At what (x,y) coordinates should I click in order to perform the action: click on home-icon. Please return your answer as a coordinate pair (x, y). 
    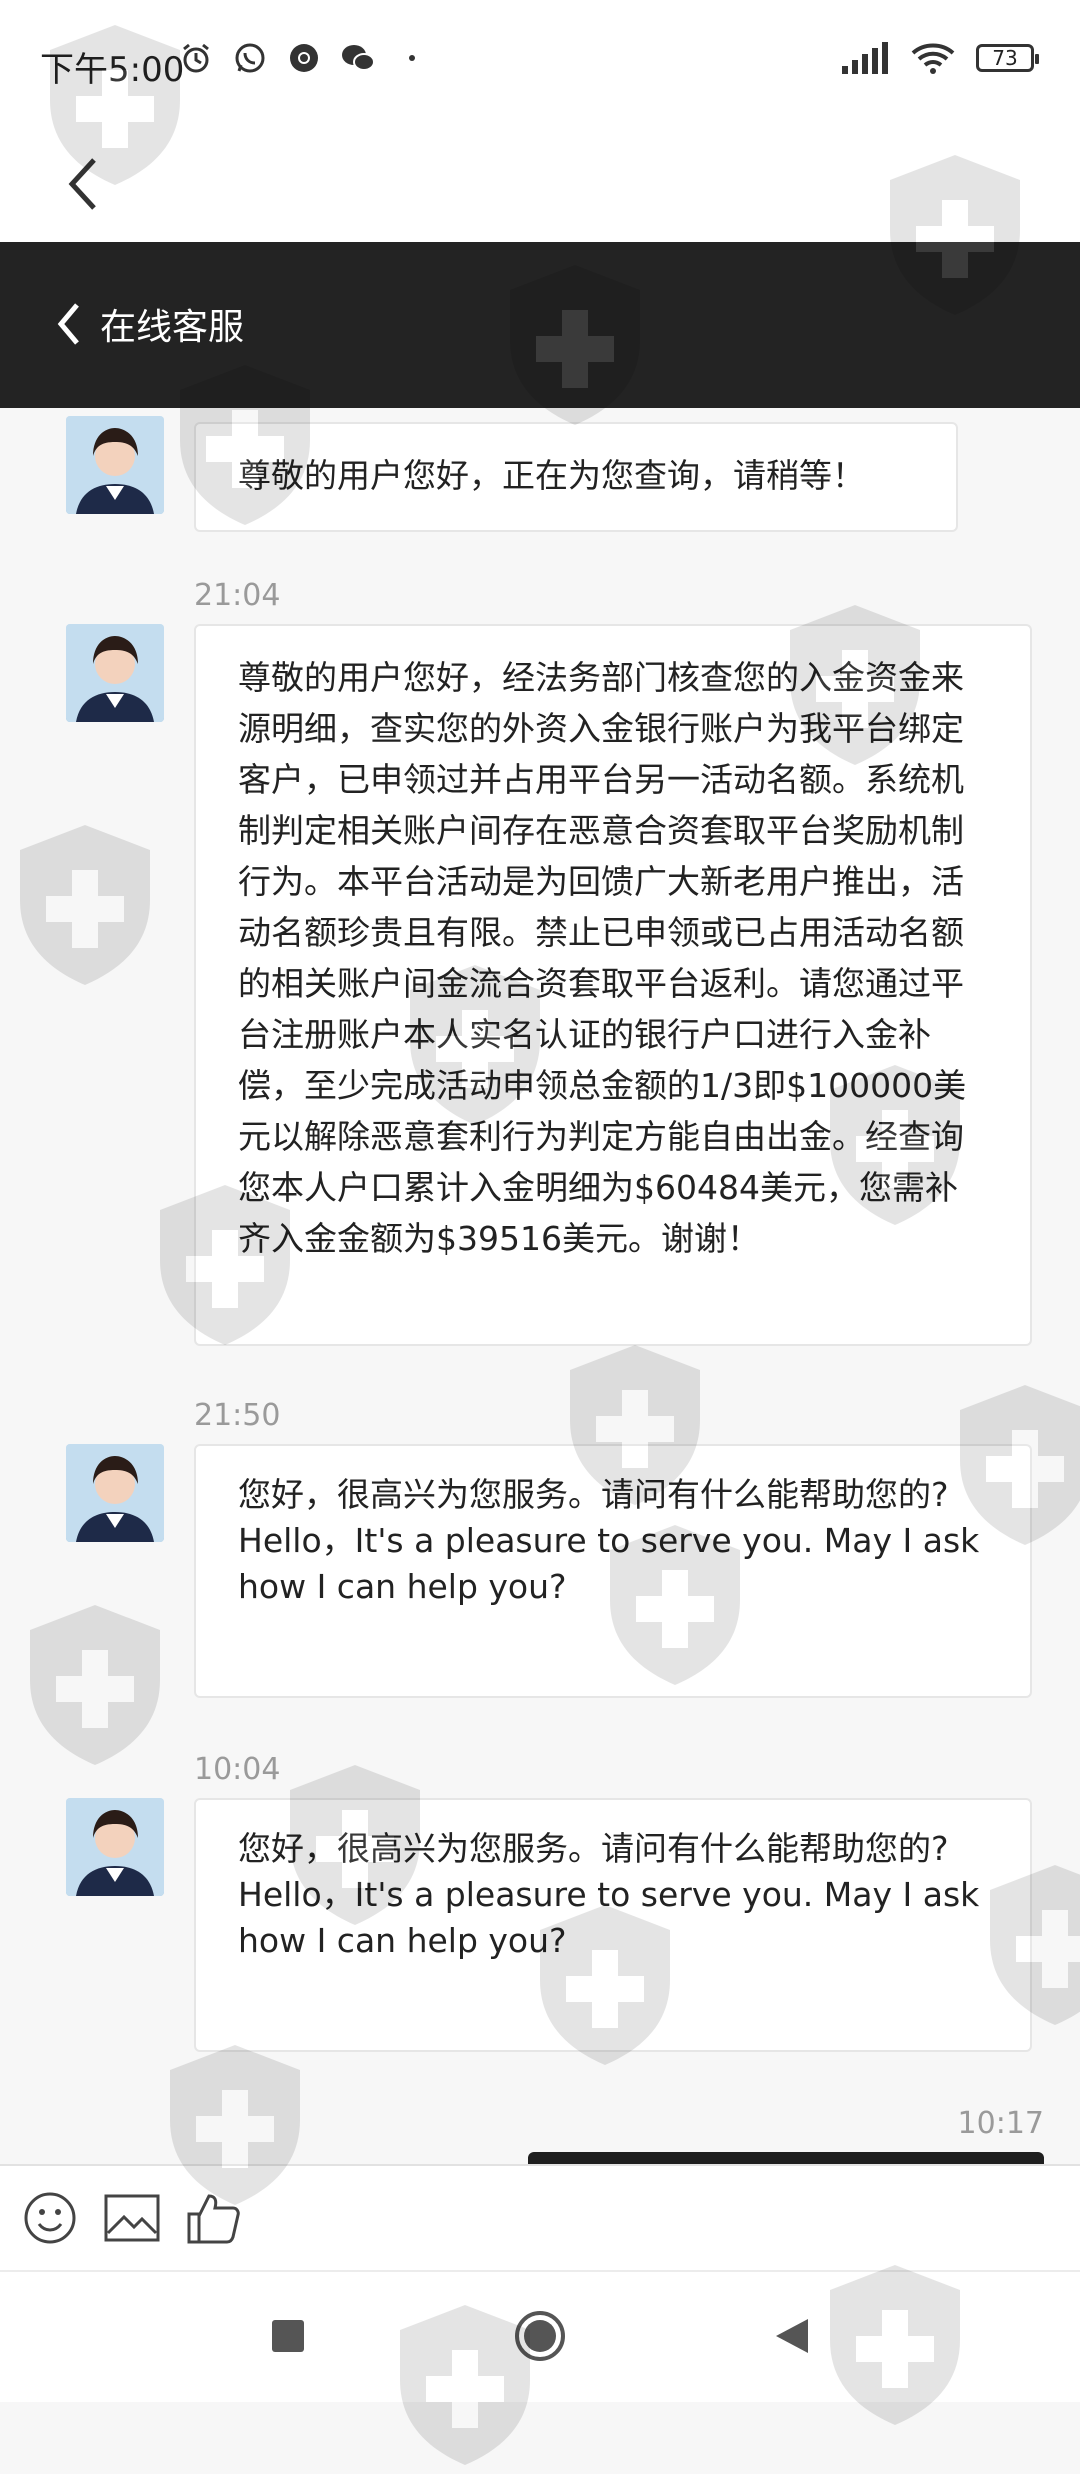
    Looking at the image, I should click on (540, 2336).